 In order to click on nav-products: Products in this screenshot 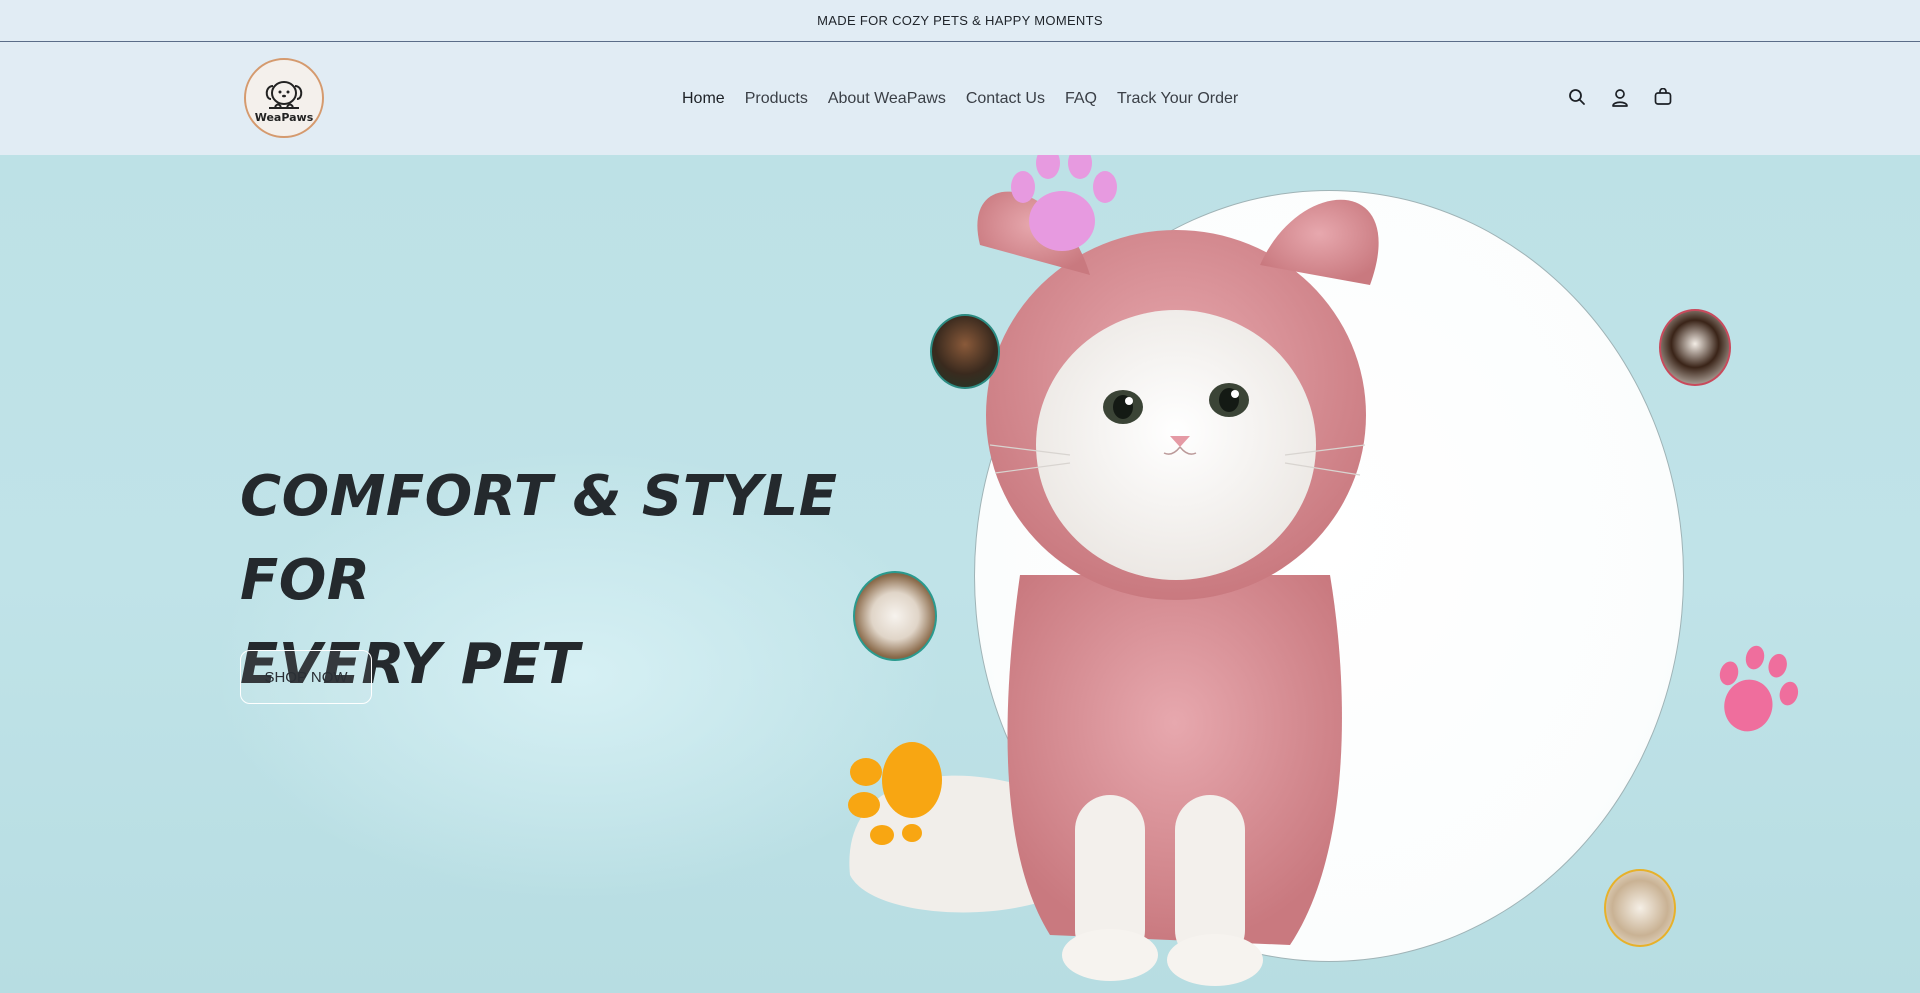, I will do `click(776, 99)`.